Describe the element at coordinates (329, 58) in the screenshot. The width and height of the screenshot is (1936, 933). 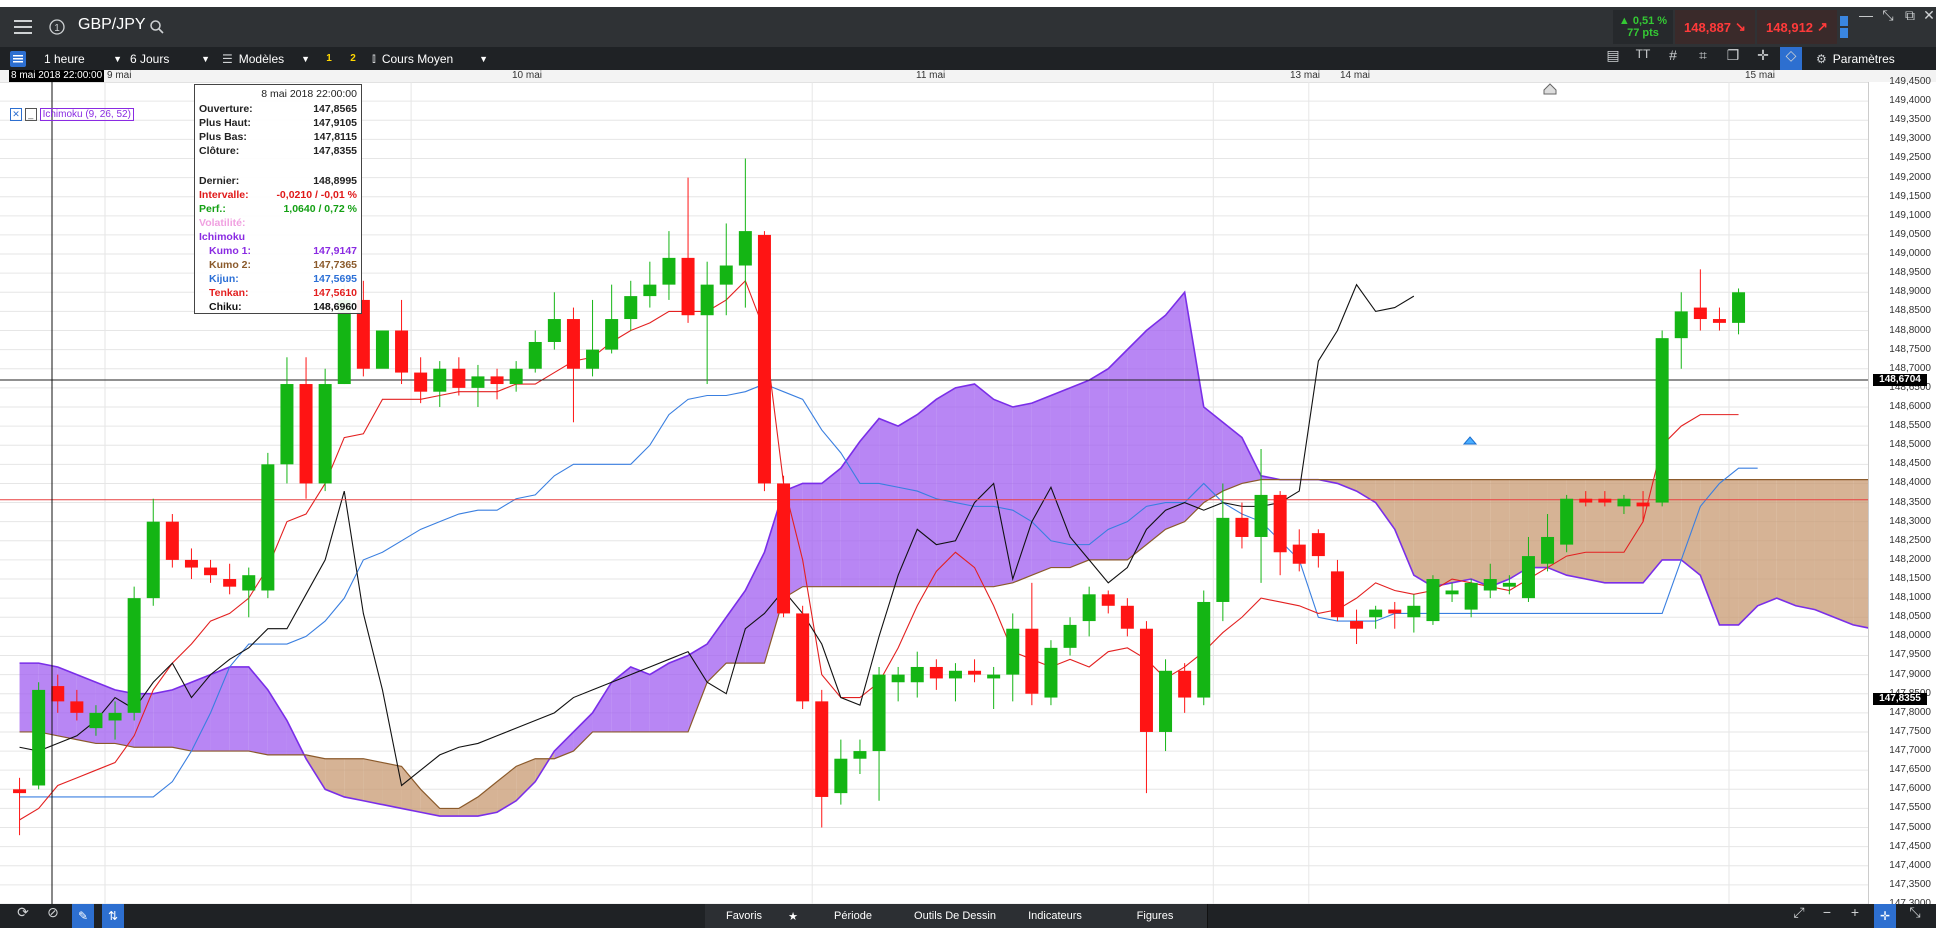
I see `slot-1-button: 1` at that location.